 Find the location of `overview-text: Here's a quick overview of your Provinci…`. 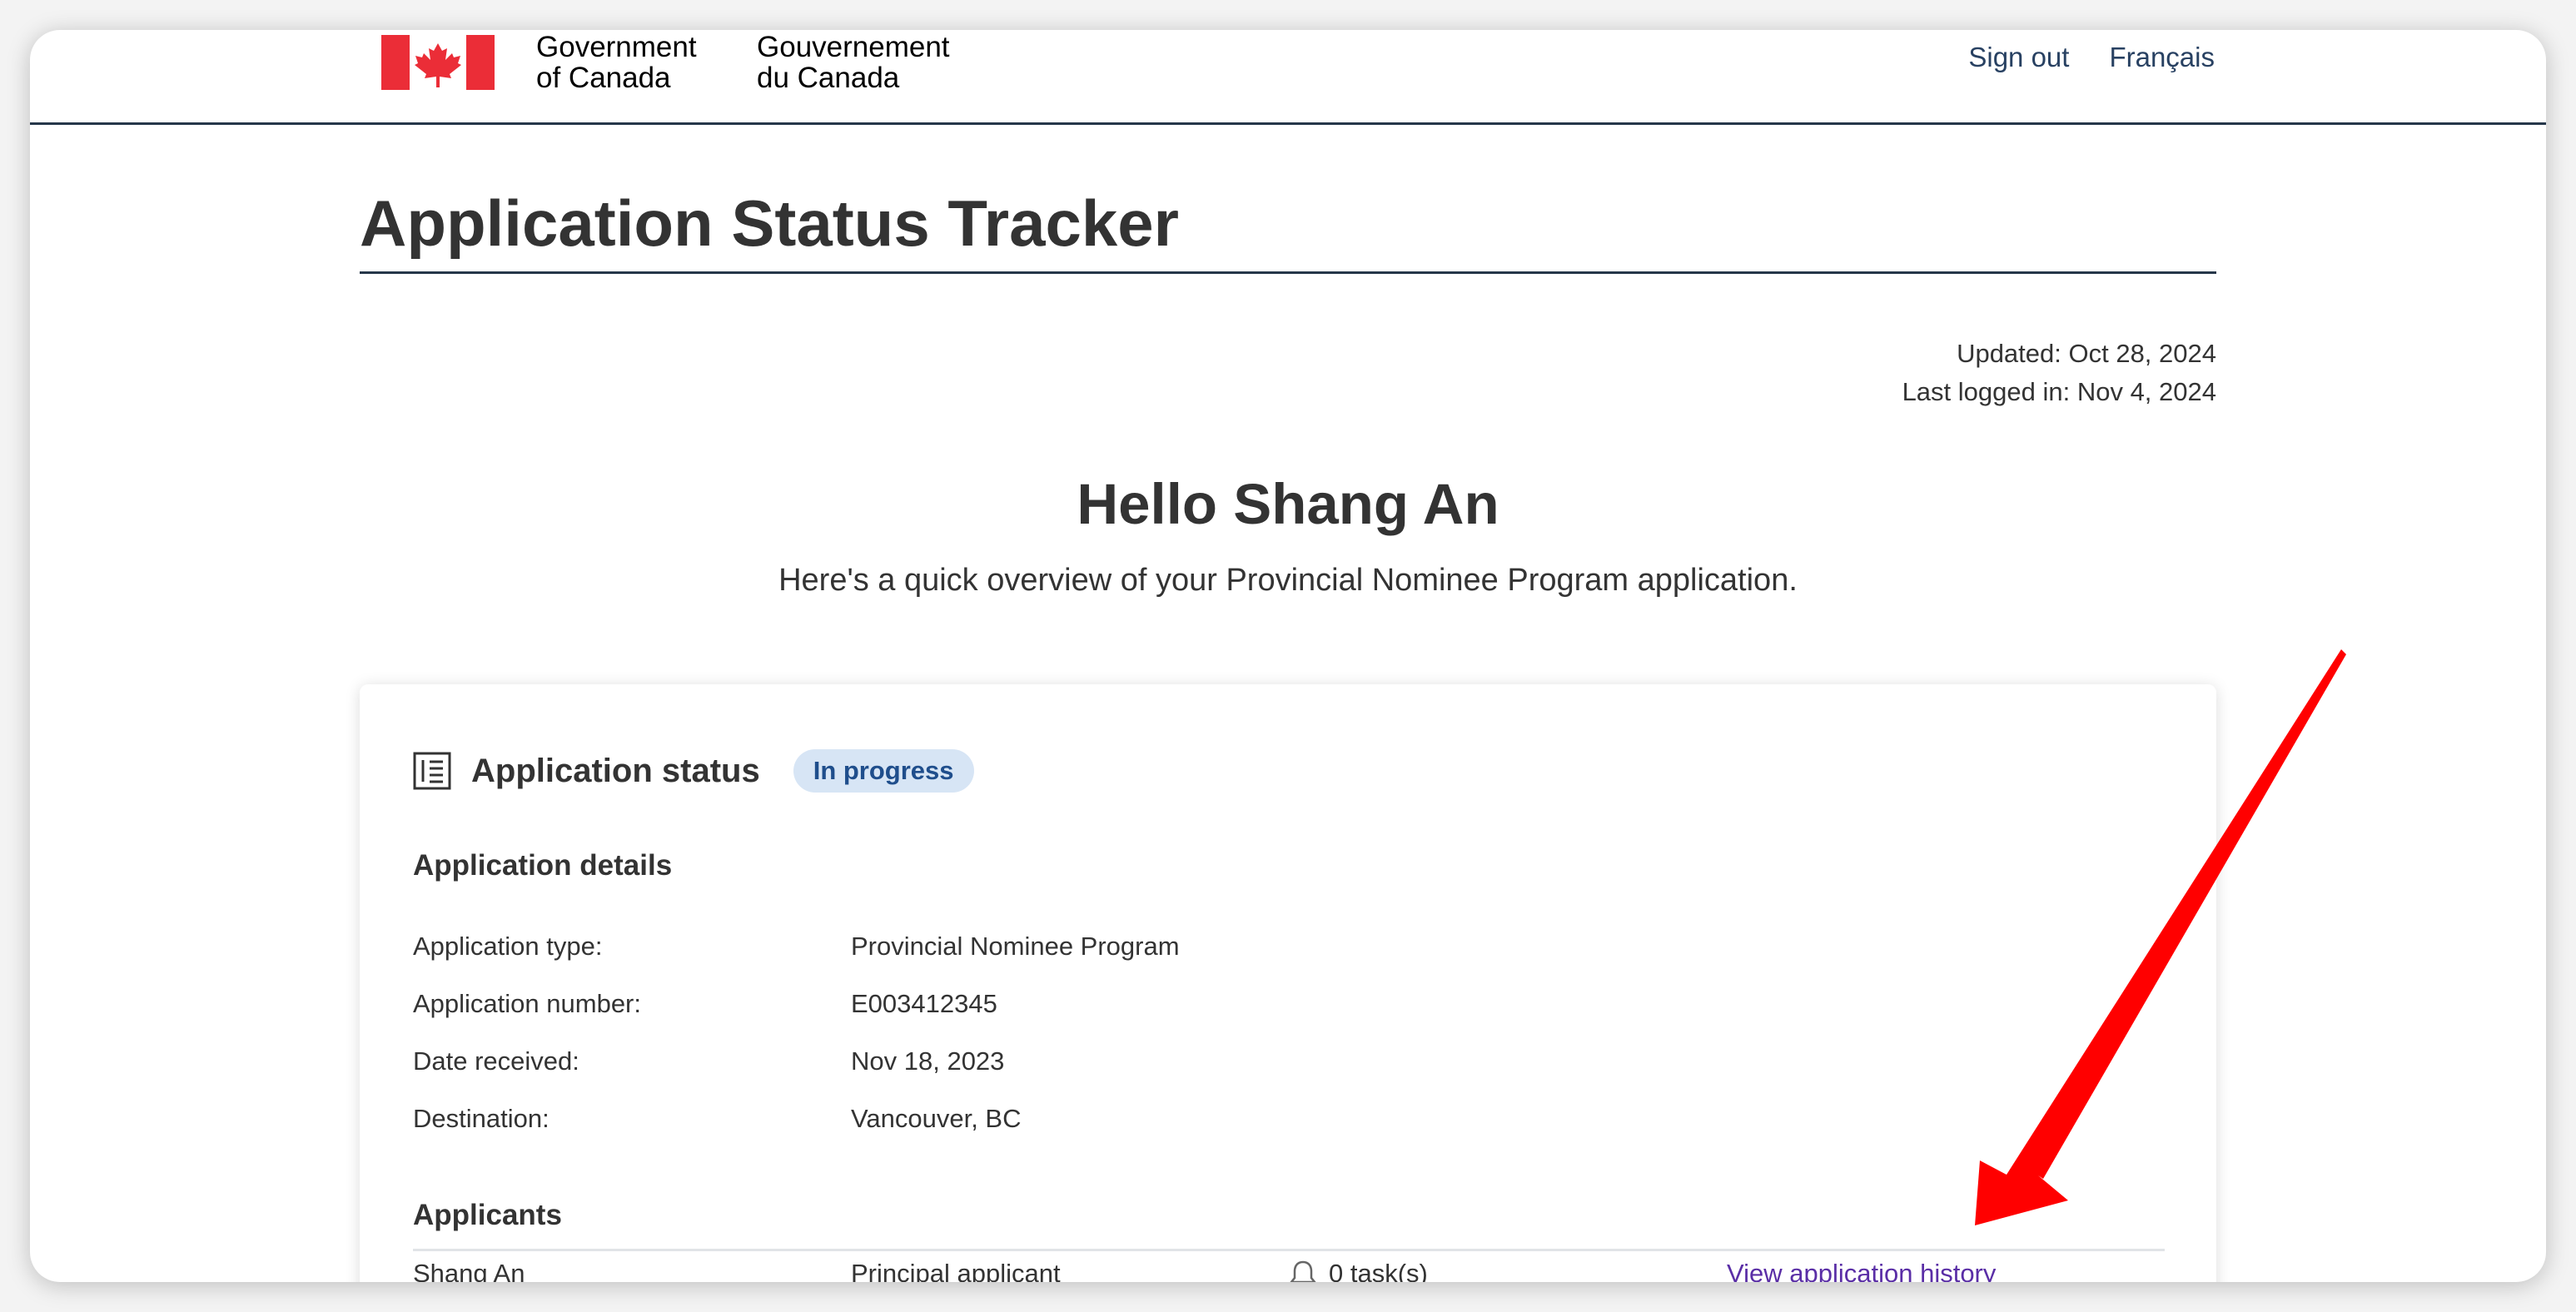

overview-text: Here's a quick overview of your Provinci… is located at coordinates (1288, 580).